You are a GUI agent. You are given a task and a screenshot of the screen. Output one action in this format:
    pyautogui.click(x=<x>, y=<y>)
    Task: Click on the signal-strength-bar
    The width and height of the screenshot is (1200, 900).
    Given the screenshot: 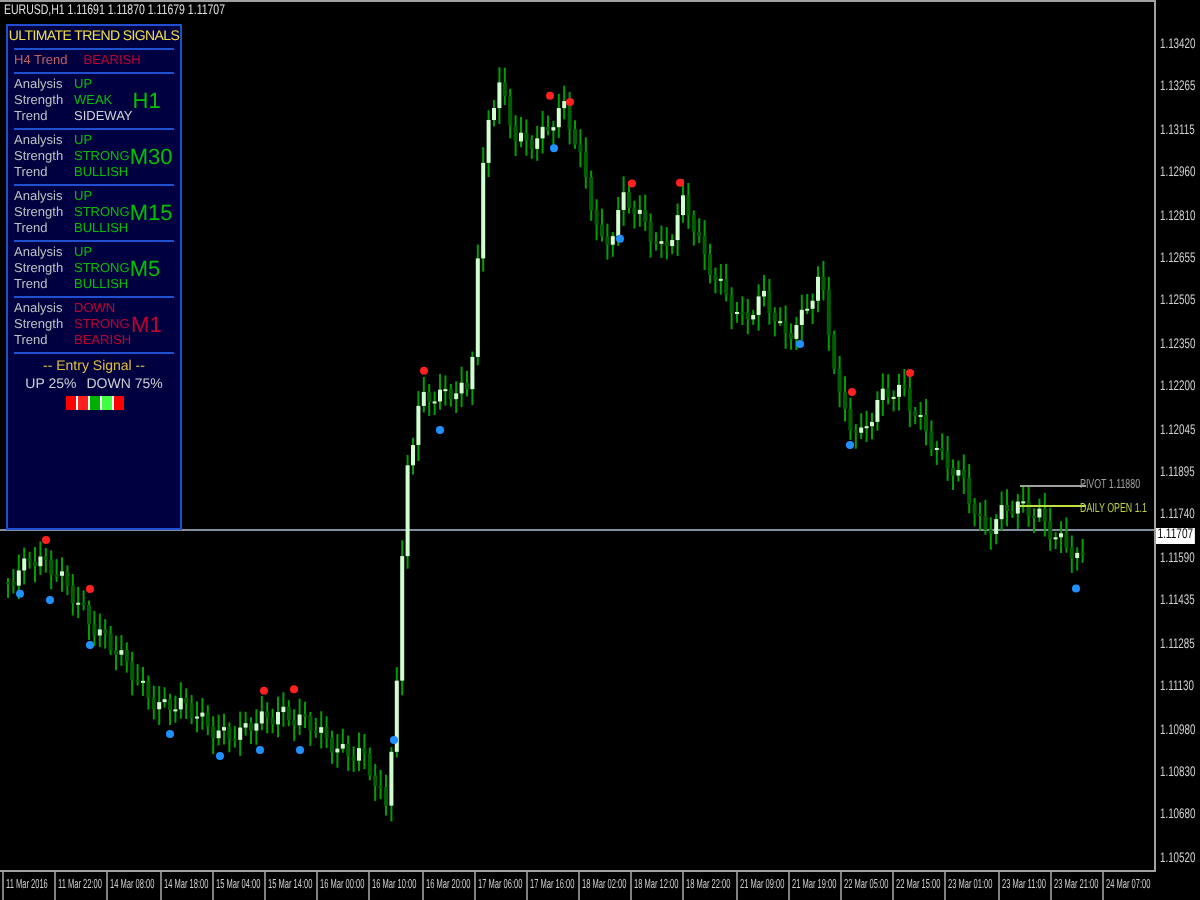 What is the action you would take?
    pyautogui.click(x=94, y=403)
    